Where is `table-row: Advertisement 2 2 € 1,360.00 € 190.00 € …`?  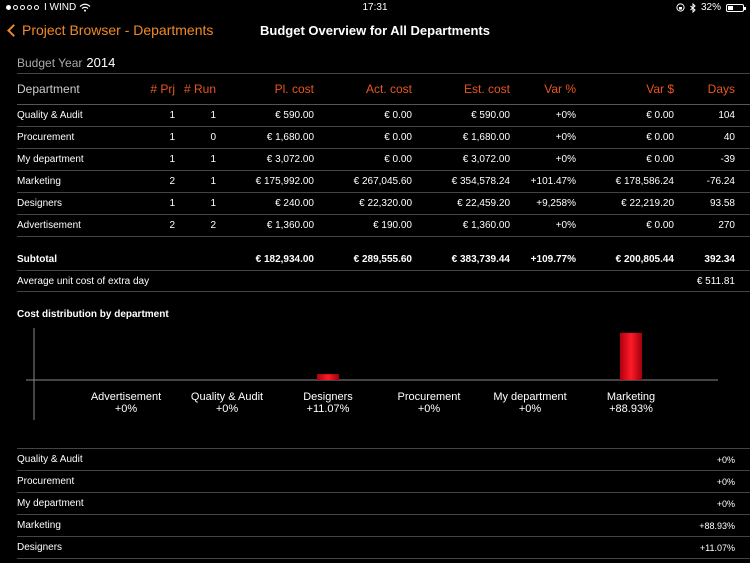
table-row: Advertisement 2 2 € 1,360.00 € 190.00 € … is located at coordinates (375, 226).